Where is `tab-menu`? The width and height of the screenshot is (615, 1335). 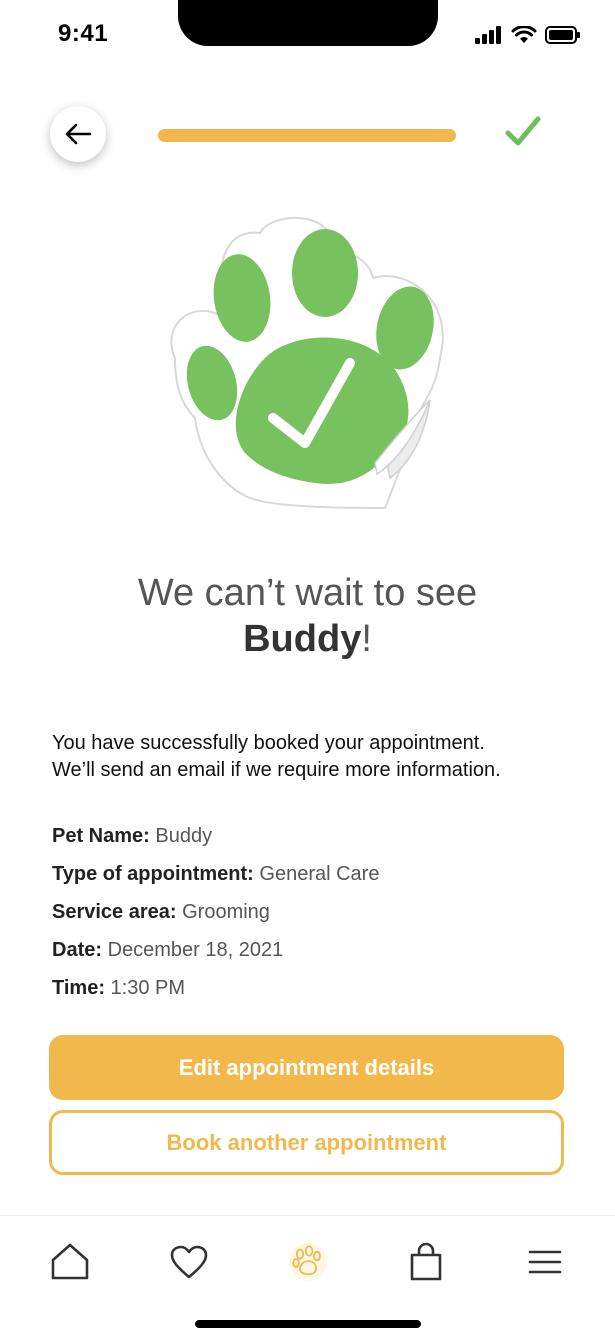 tab-menu is located at coordinates (545, 1262).